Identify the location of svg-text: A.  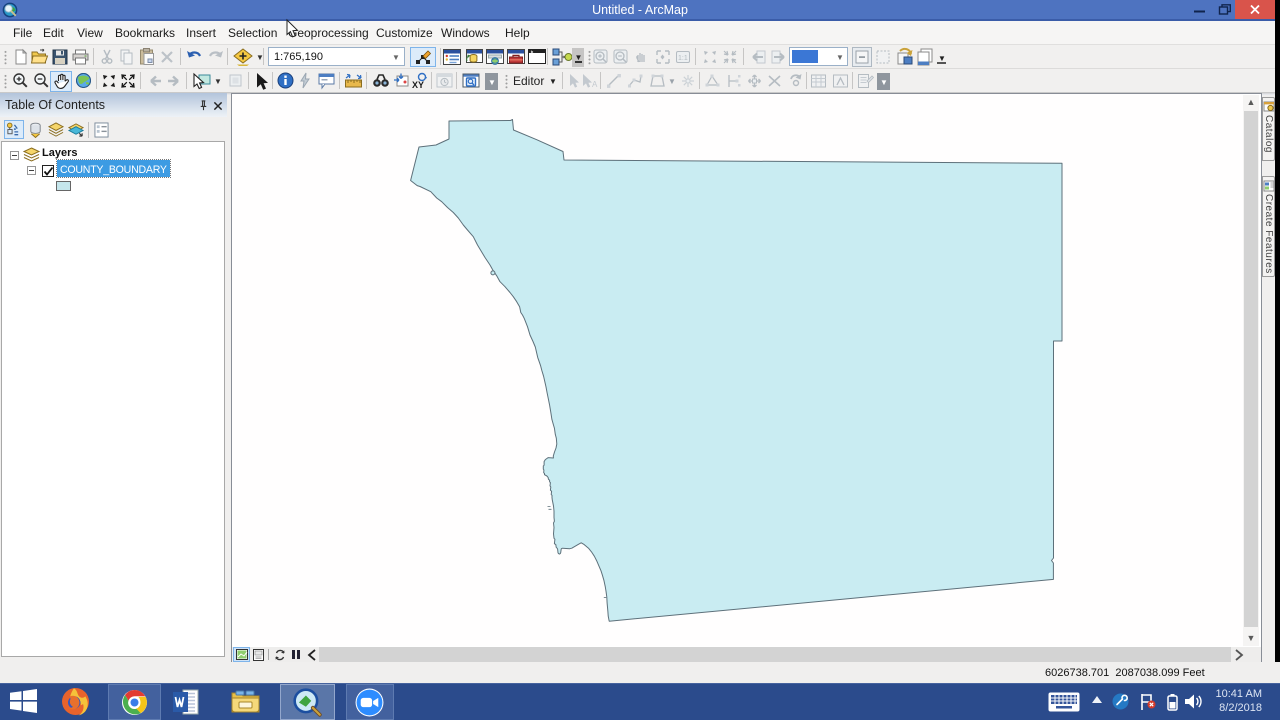
(595, 84).